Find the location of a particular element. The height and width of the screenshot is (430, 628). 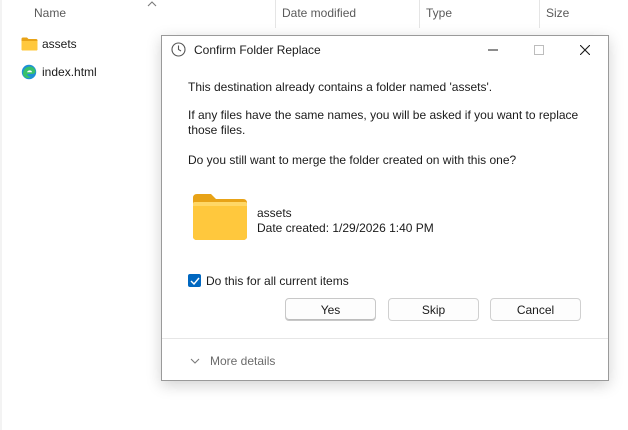

minimize-icon is located at coordinates (493, 50).